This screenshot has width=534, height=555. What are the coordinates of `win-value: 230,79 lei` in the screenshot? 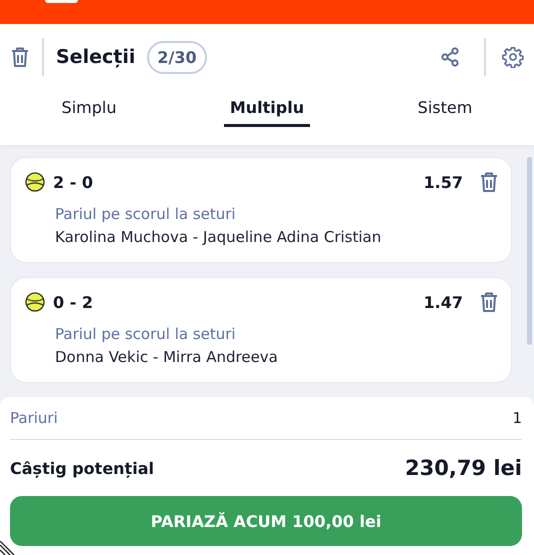 It's located at (463, 468).